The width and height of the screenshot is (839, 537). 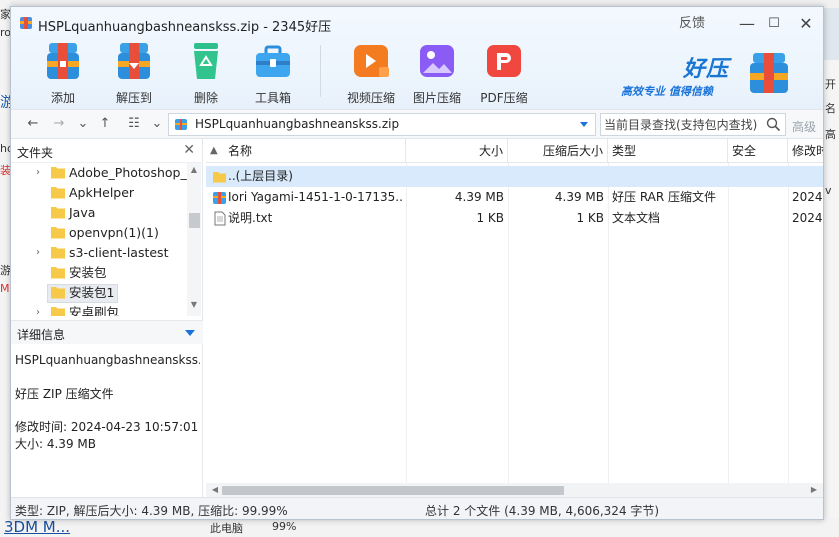 What do you see at coordinates (457, 151) in the screenshot?
I see `column-size: 大小` at bounding box center [457, 151].